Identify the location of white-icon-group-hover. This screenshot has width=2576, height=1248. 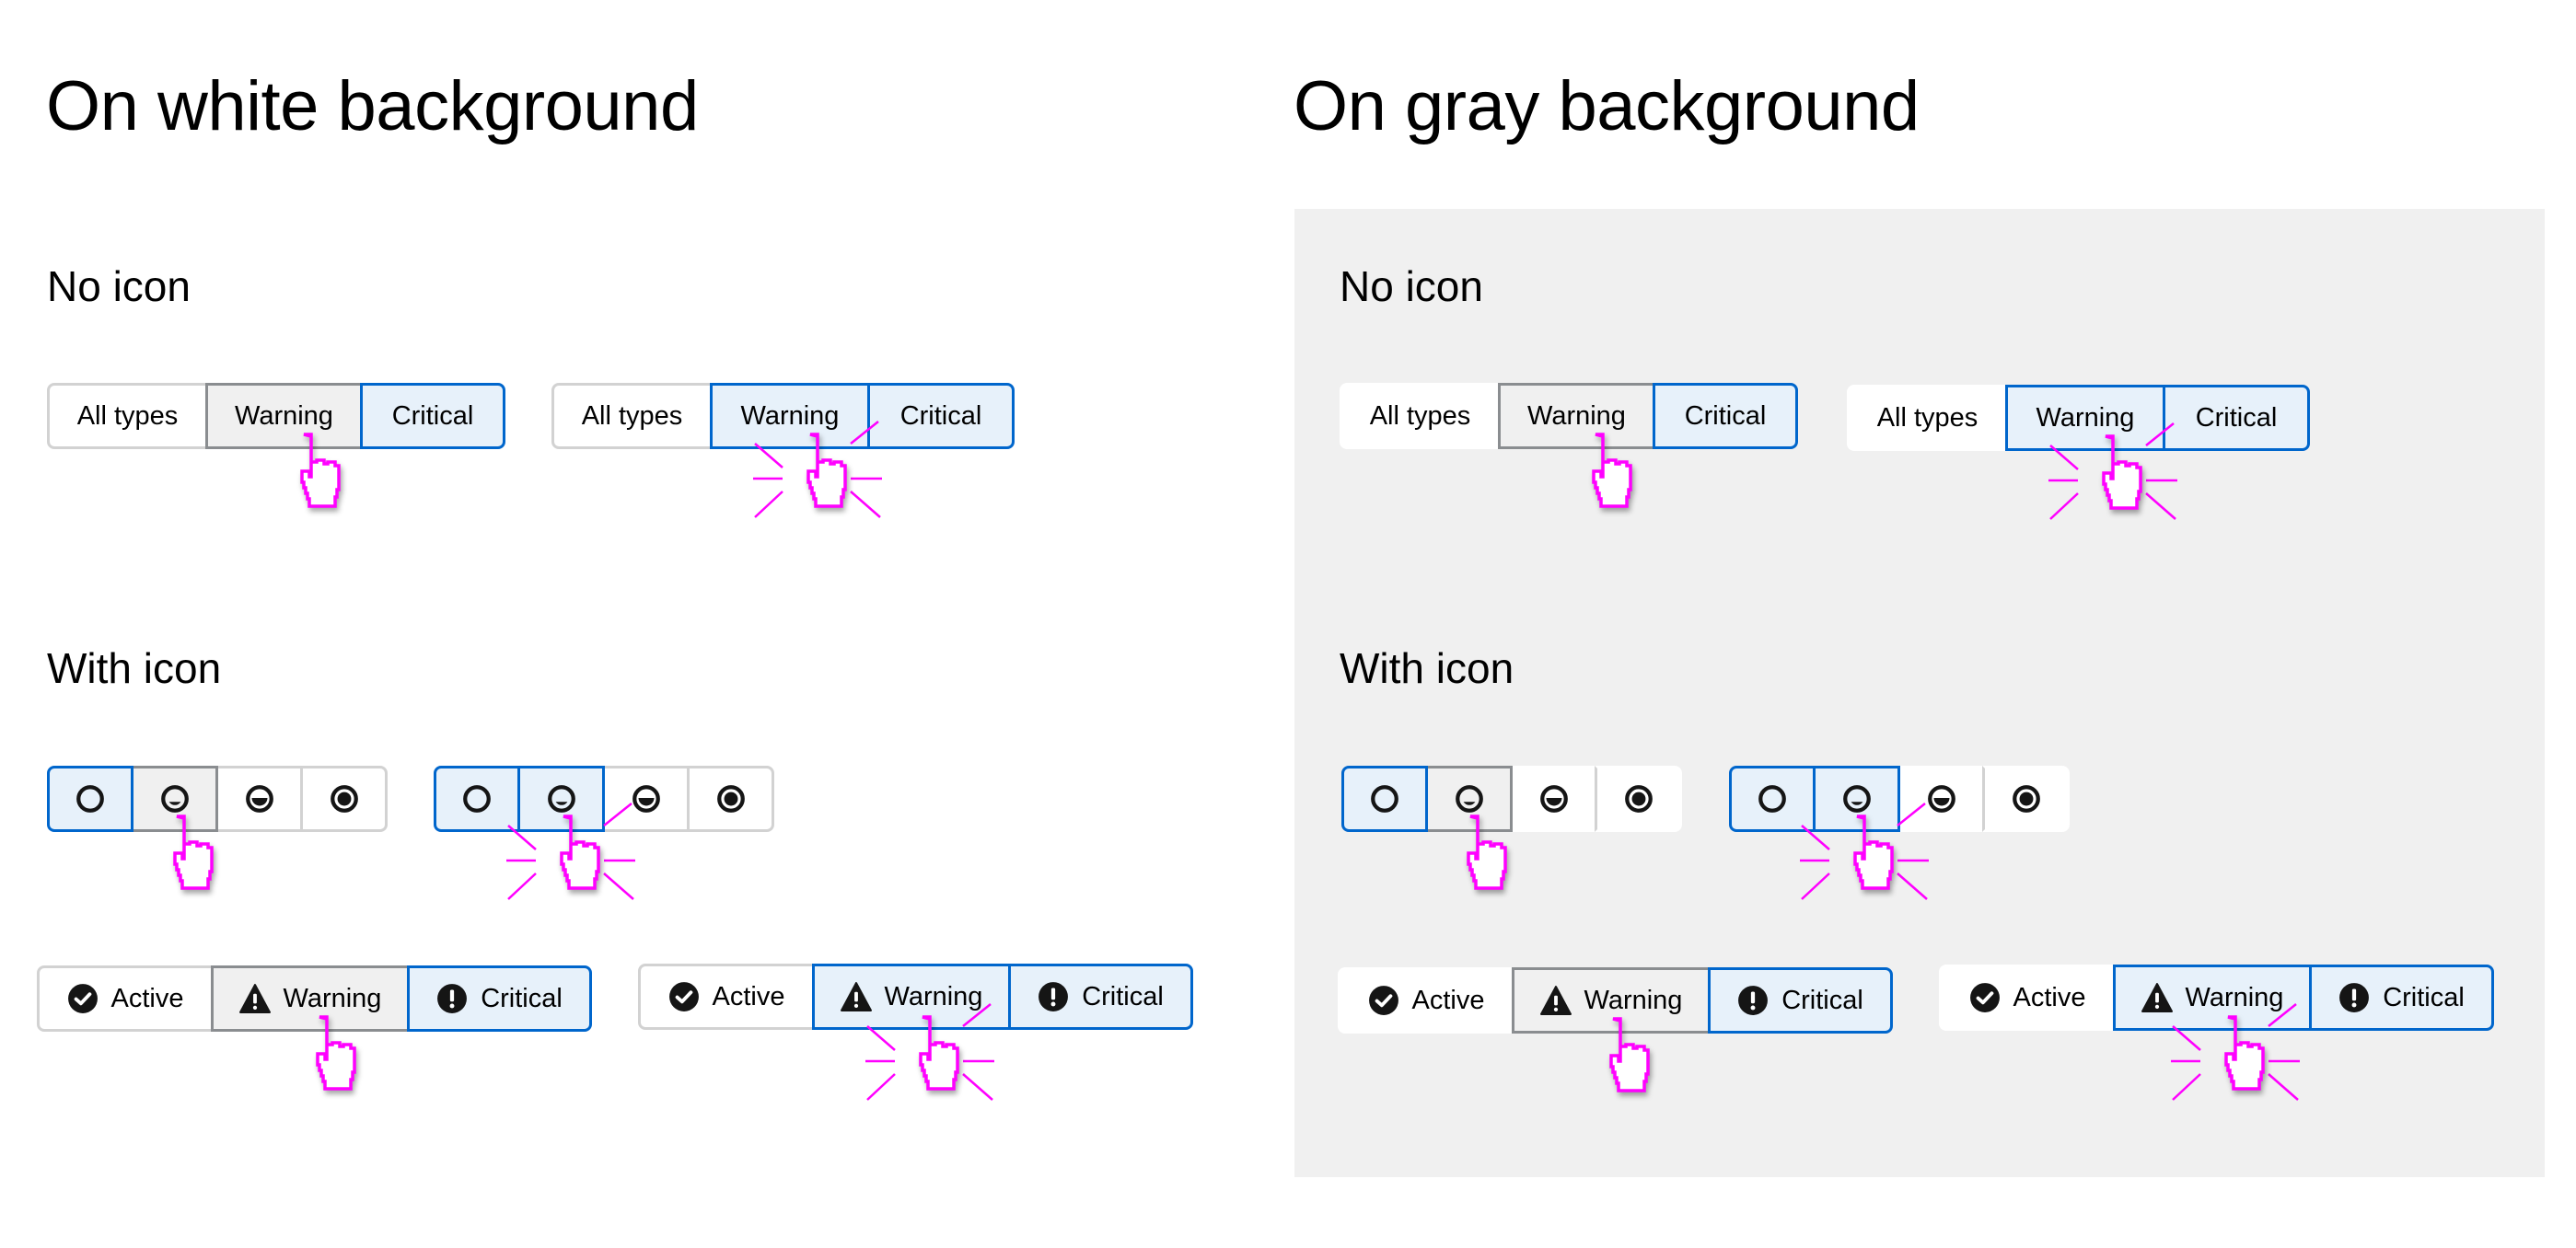
(217, 799).